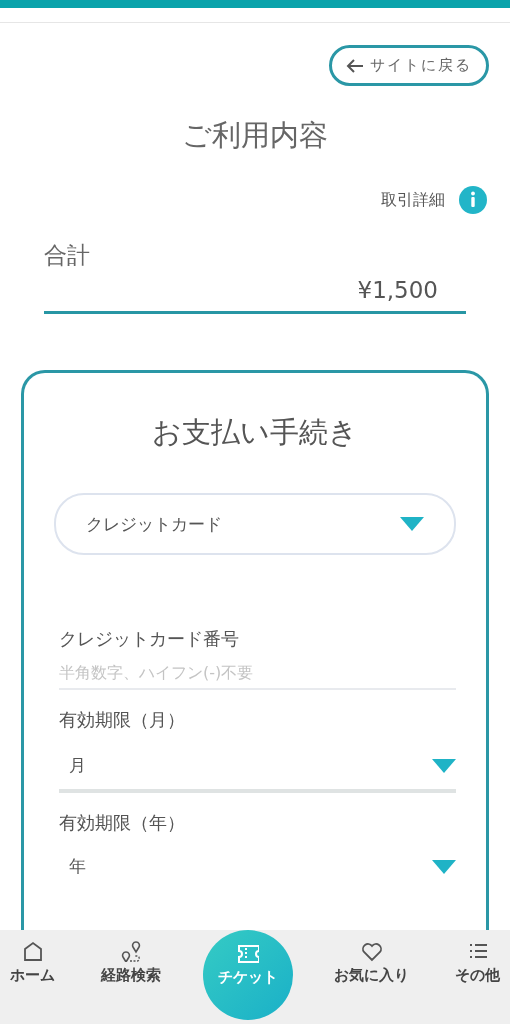 This screenshot has height=1024, width=510. What do you see at coordinates (355, 65) in the screenshot?
I see `left-arrow-icon` at bounding box center [355, 65].